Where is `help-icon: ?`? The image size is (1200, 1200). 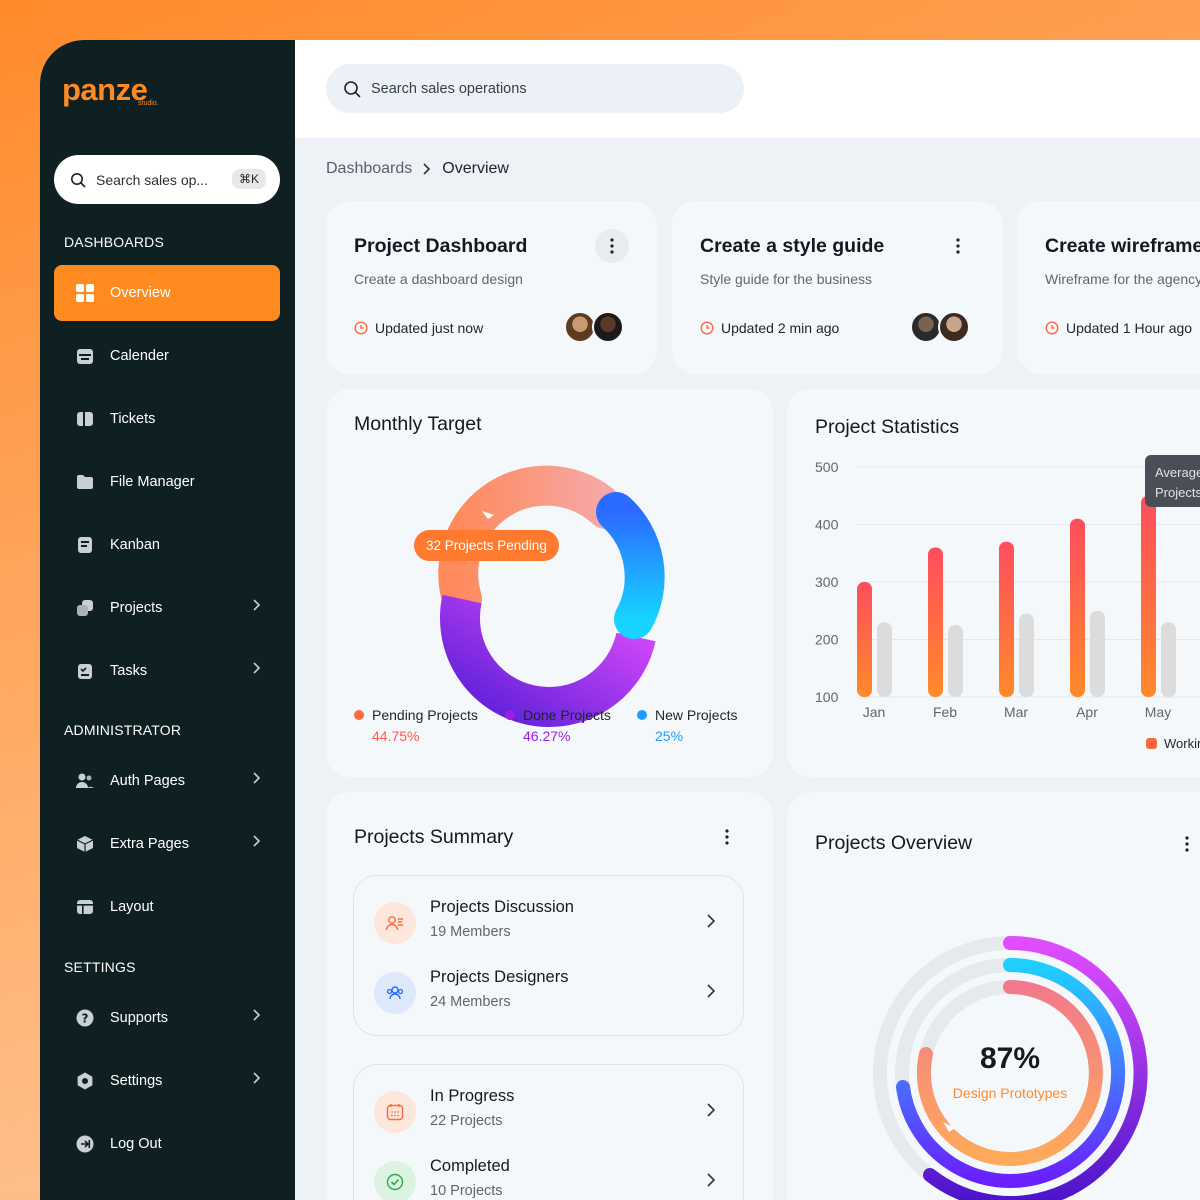 help-icon: ? is located at coordinates (85, 1018).